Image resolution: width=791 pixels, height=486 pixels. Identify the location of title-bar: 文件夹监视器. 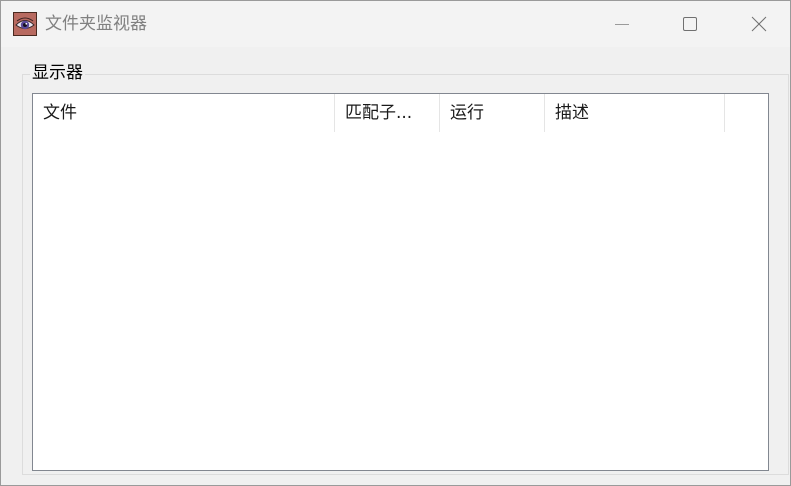
(395, 24).